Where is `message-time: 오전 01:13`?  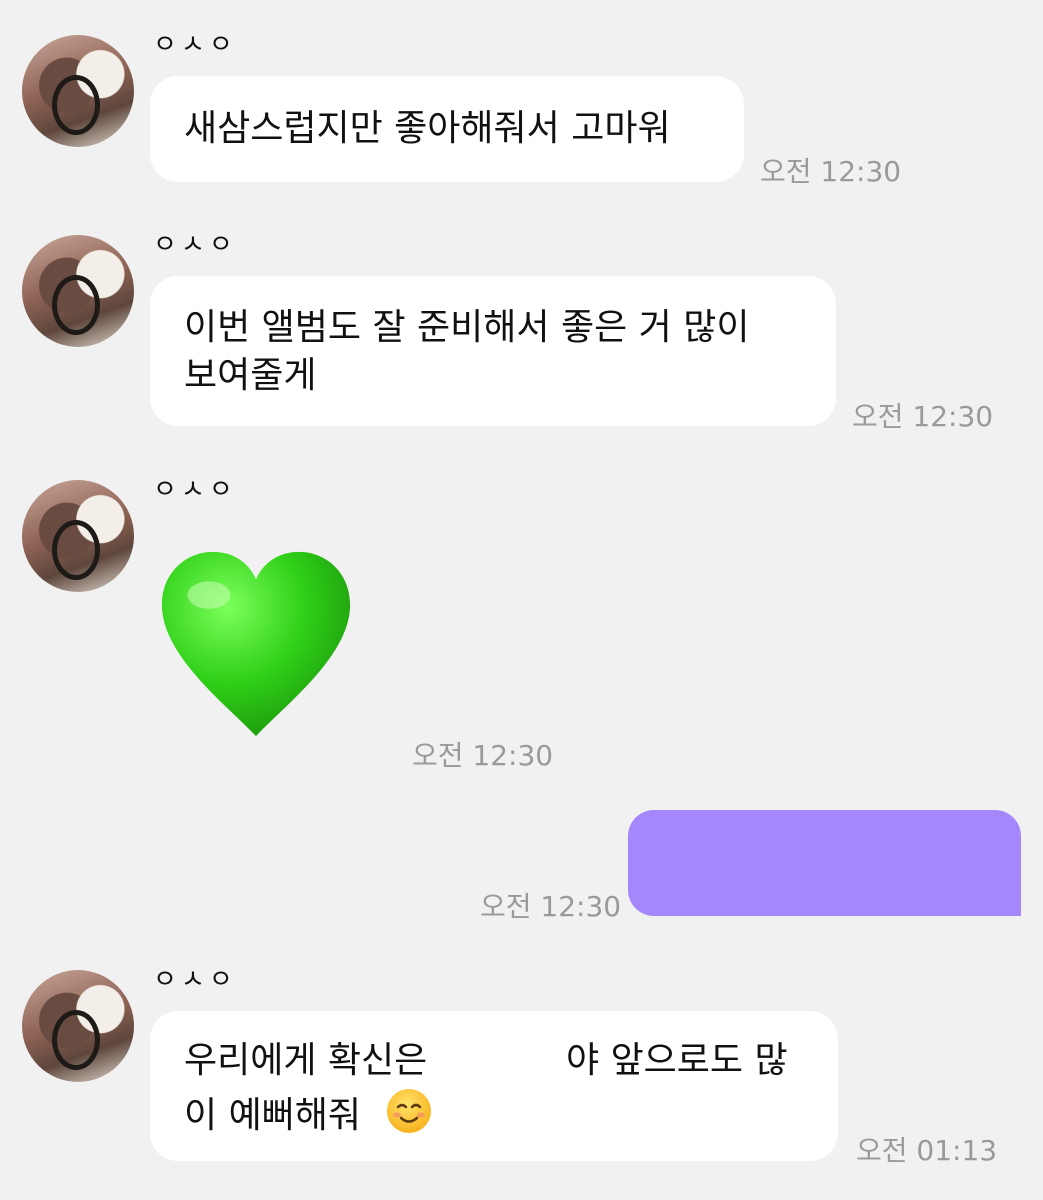
message-time: 오전 01:13 is located at coordinates (927, 1150).